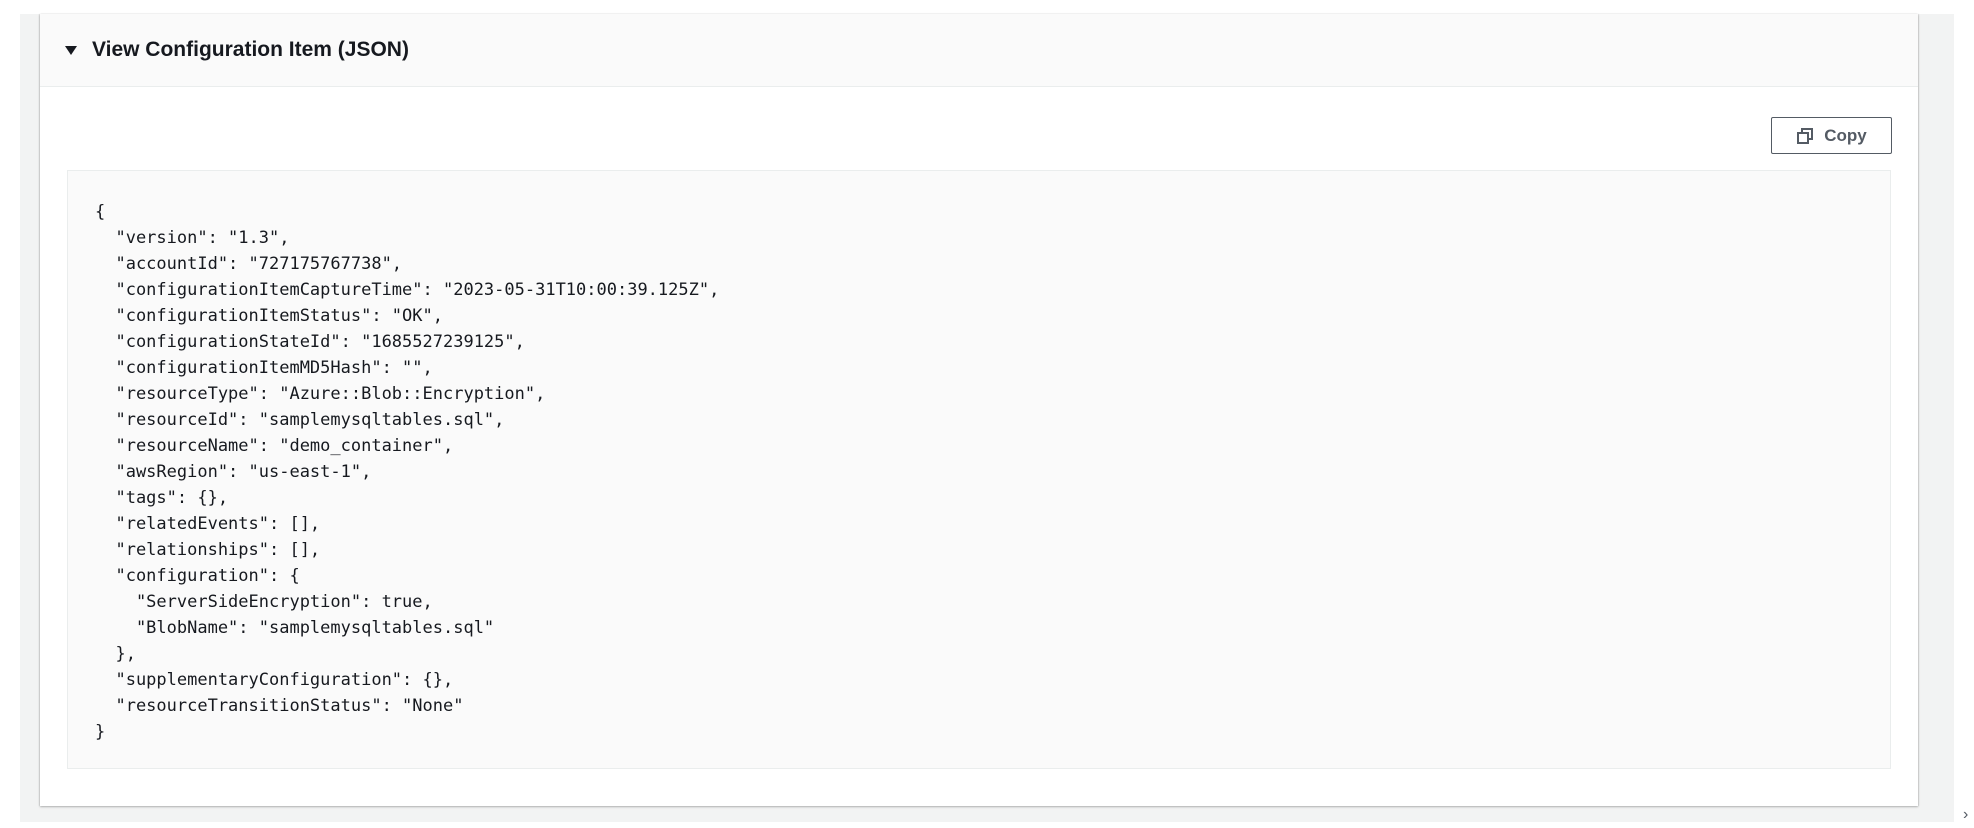  Describe the element at coordinates (1845, 135) in the screenshot. I see `copy-label: Copy` at that location.